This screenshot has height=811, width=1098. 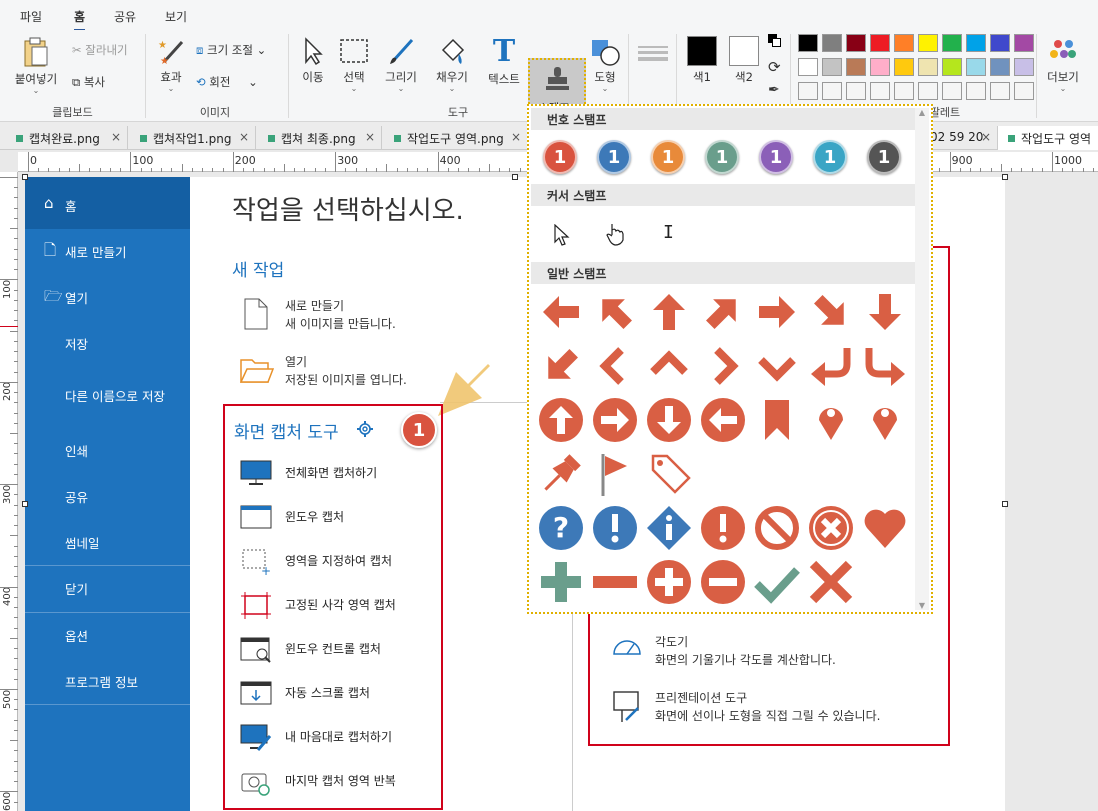 I want to click on heart-icon, so click(x=885, y=528).